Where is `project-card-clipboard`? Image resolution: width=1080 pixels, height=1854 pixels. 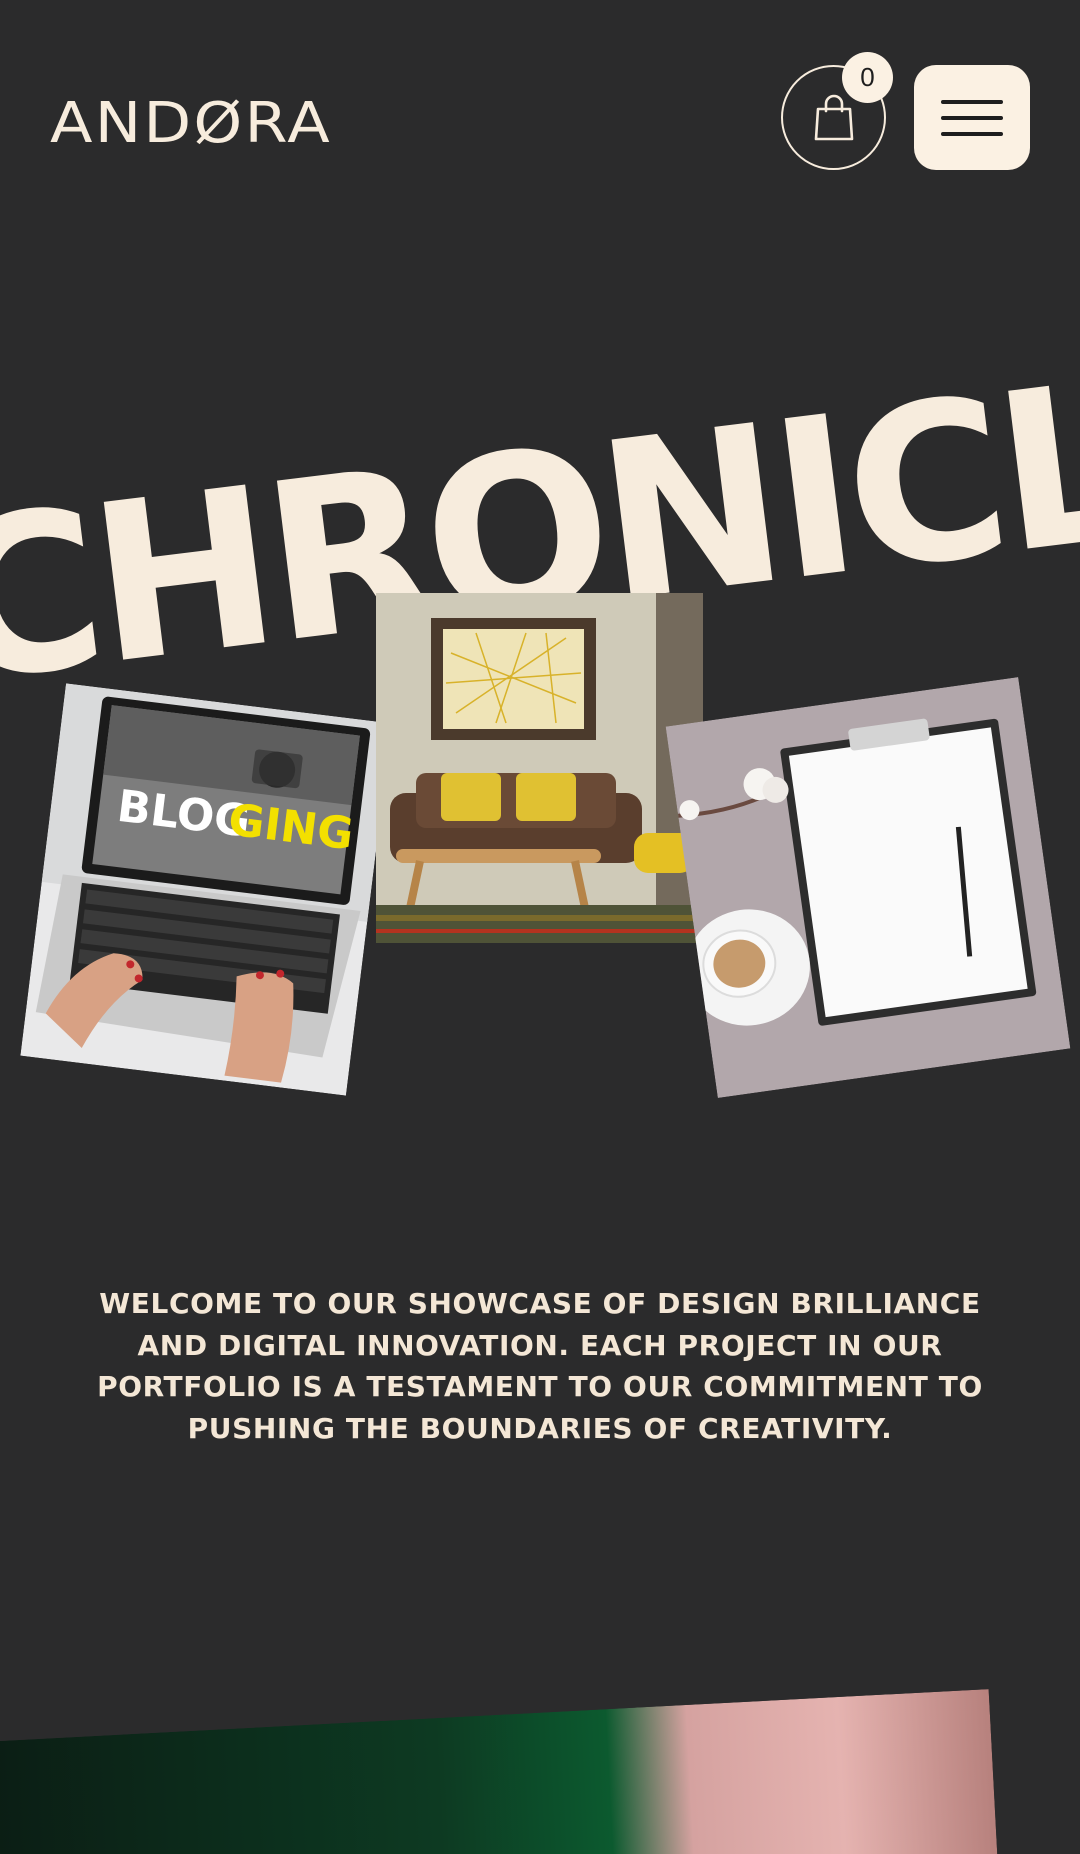
project-card-clipboard is located at coordinates (868, 887).